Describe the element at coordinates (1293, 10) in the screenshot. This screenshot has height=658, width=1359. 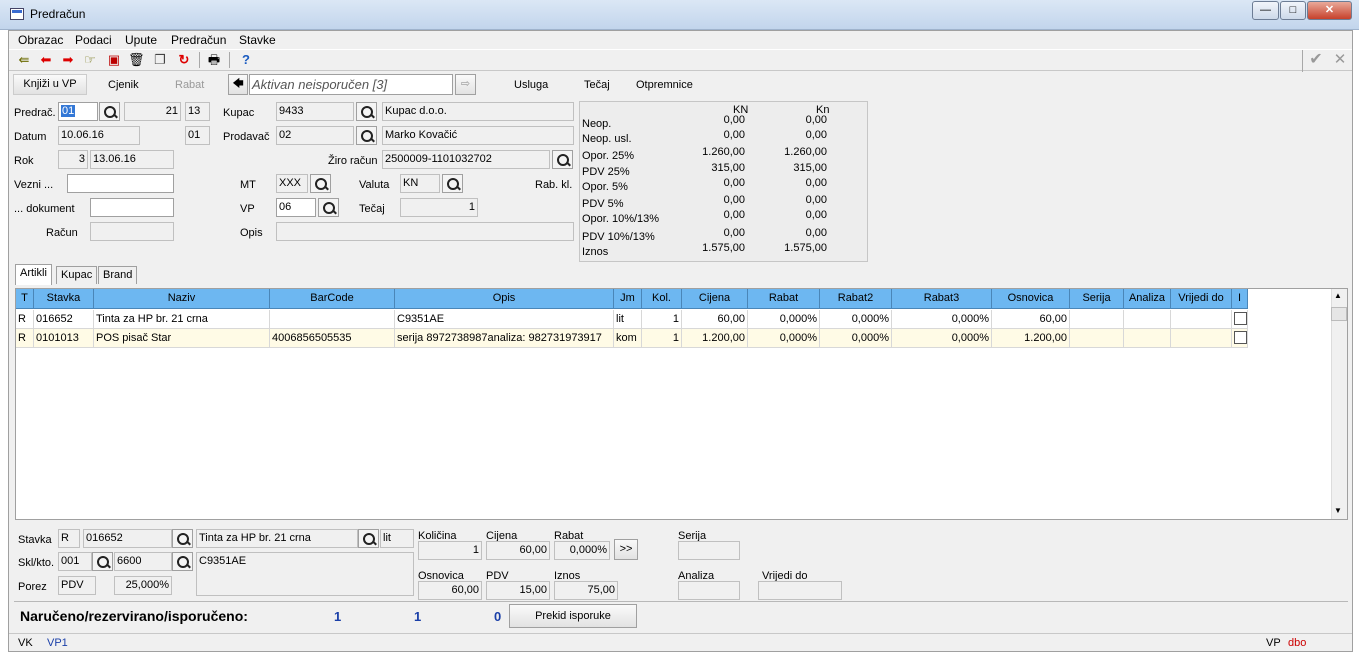
I see `maximize-button: □` at that location.